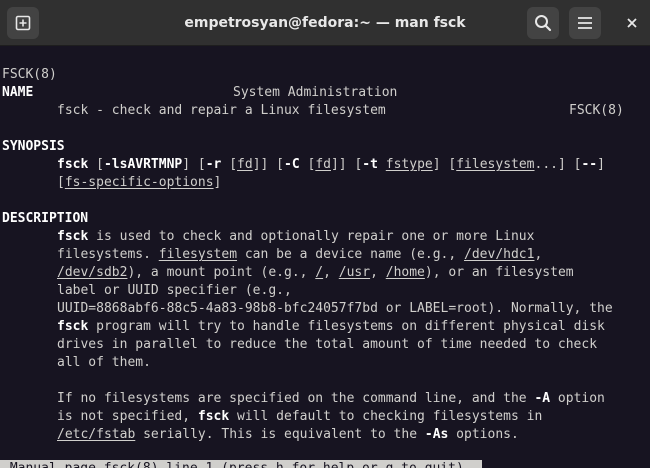 The height and width of the screenshot is (468, 650). Describe the element at coordinates (315, 92) in the screenshot. I see `man-header-center: System Administration` at that location.